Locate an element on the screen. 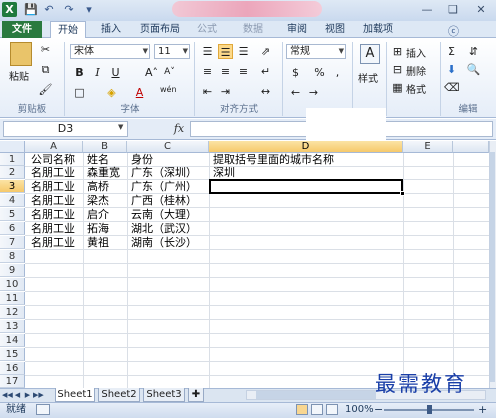  cell-c1: 身份 is located at coordinates (141, 159).